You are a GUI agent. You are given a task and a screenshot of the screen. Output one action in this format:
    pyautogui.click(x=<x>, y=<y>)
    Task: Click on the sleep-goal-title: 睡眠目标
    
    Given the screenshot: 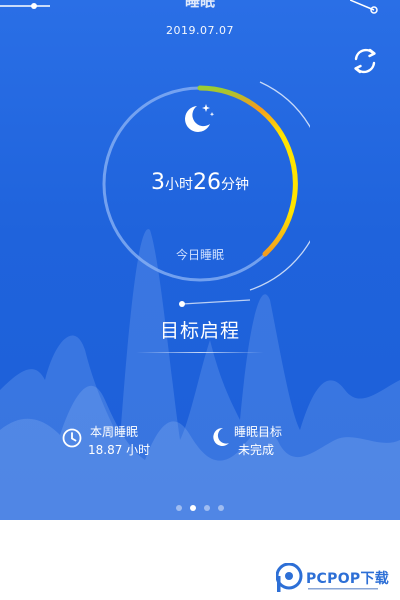 What is the action you would take?
    pyautogui.click(x=258, y=432)
    